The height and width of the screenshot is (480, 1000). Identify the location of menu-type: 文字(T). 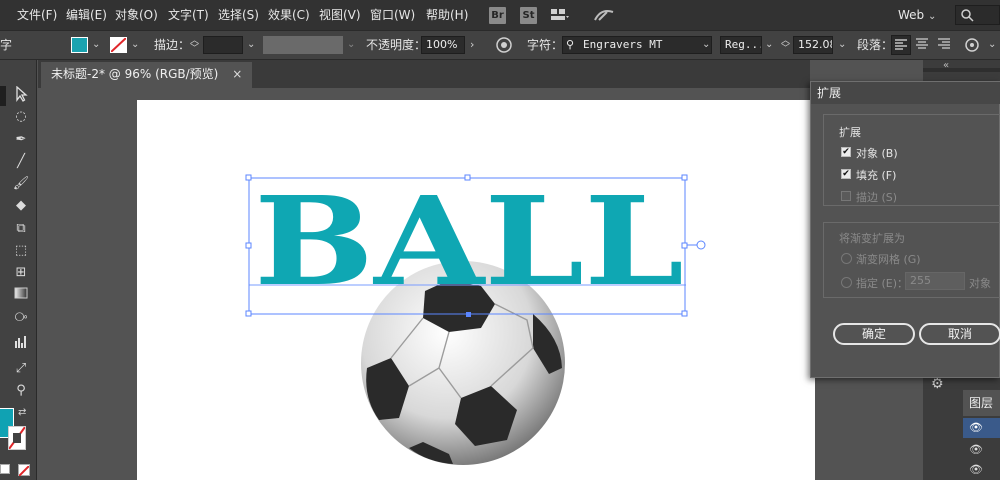
(188, 15).